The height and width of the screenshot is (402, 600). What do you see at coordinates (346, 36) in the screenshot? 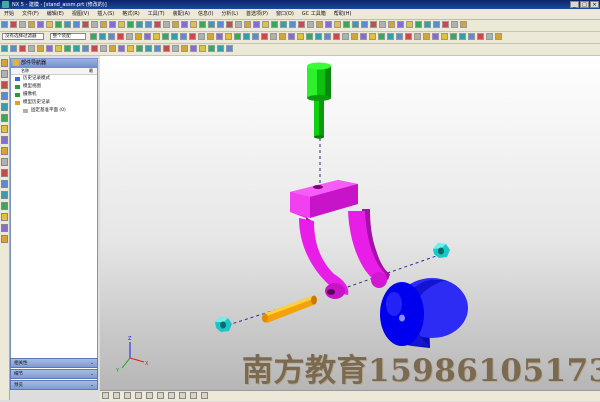
I see `background-icon` at bounding box center [346, 36].